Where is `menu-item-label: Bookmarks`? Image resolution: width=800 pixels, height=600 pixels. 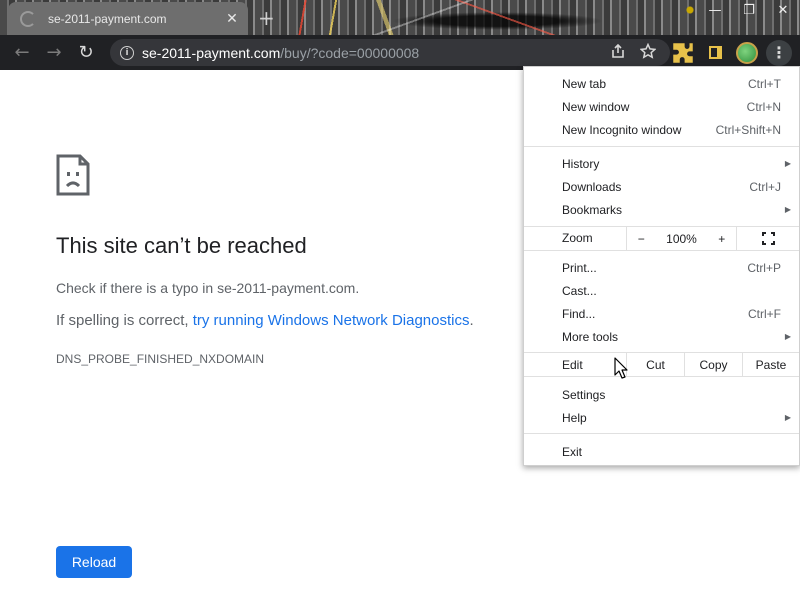
menu-item-label: Bookmarks is located at coordinates (592, 209).